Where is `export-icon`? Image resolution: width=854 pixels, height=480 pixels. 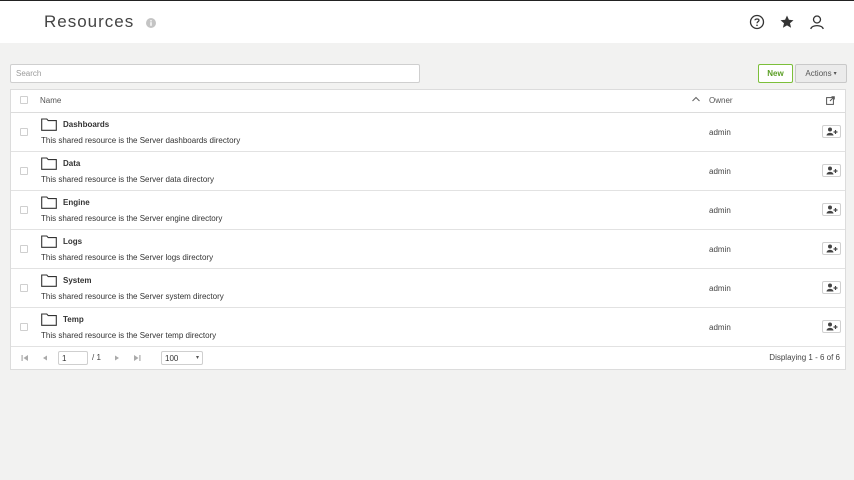 export-icon is located at coordinates (830, 100).